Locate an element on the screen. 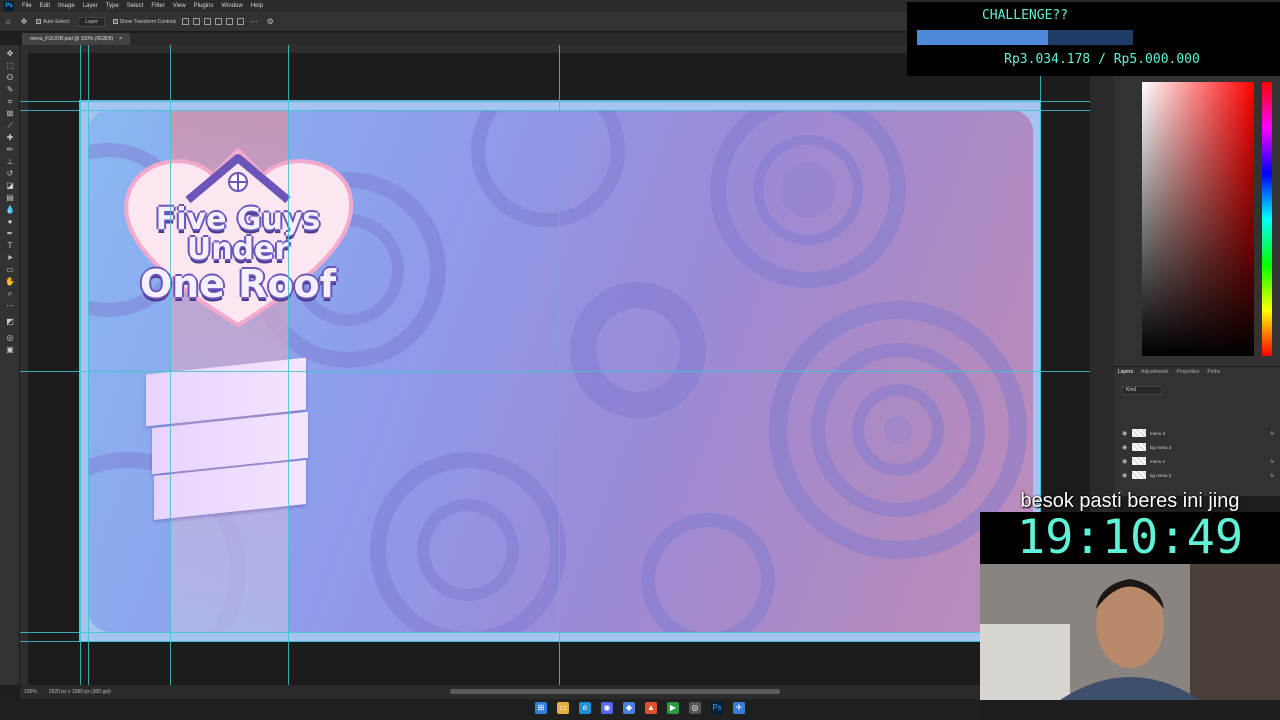 The height and width of the screenshot is (720, 1280). menu-file: File is located at coordinates (27, 6).